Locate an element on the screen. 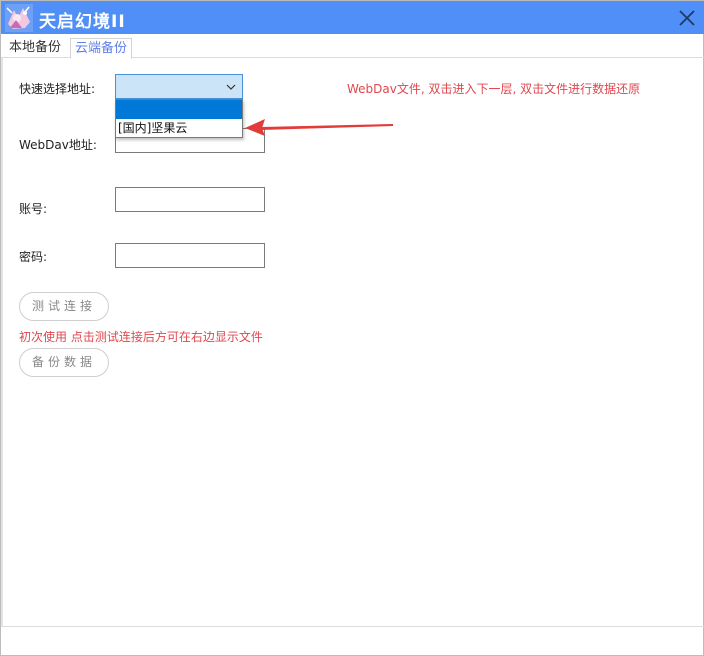  webdav-address-label: WebDav地址: is located at coordinates (58, 145).